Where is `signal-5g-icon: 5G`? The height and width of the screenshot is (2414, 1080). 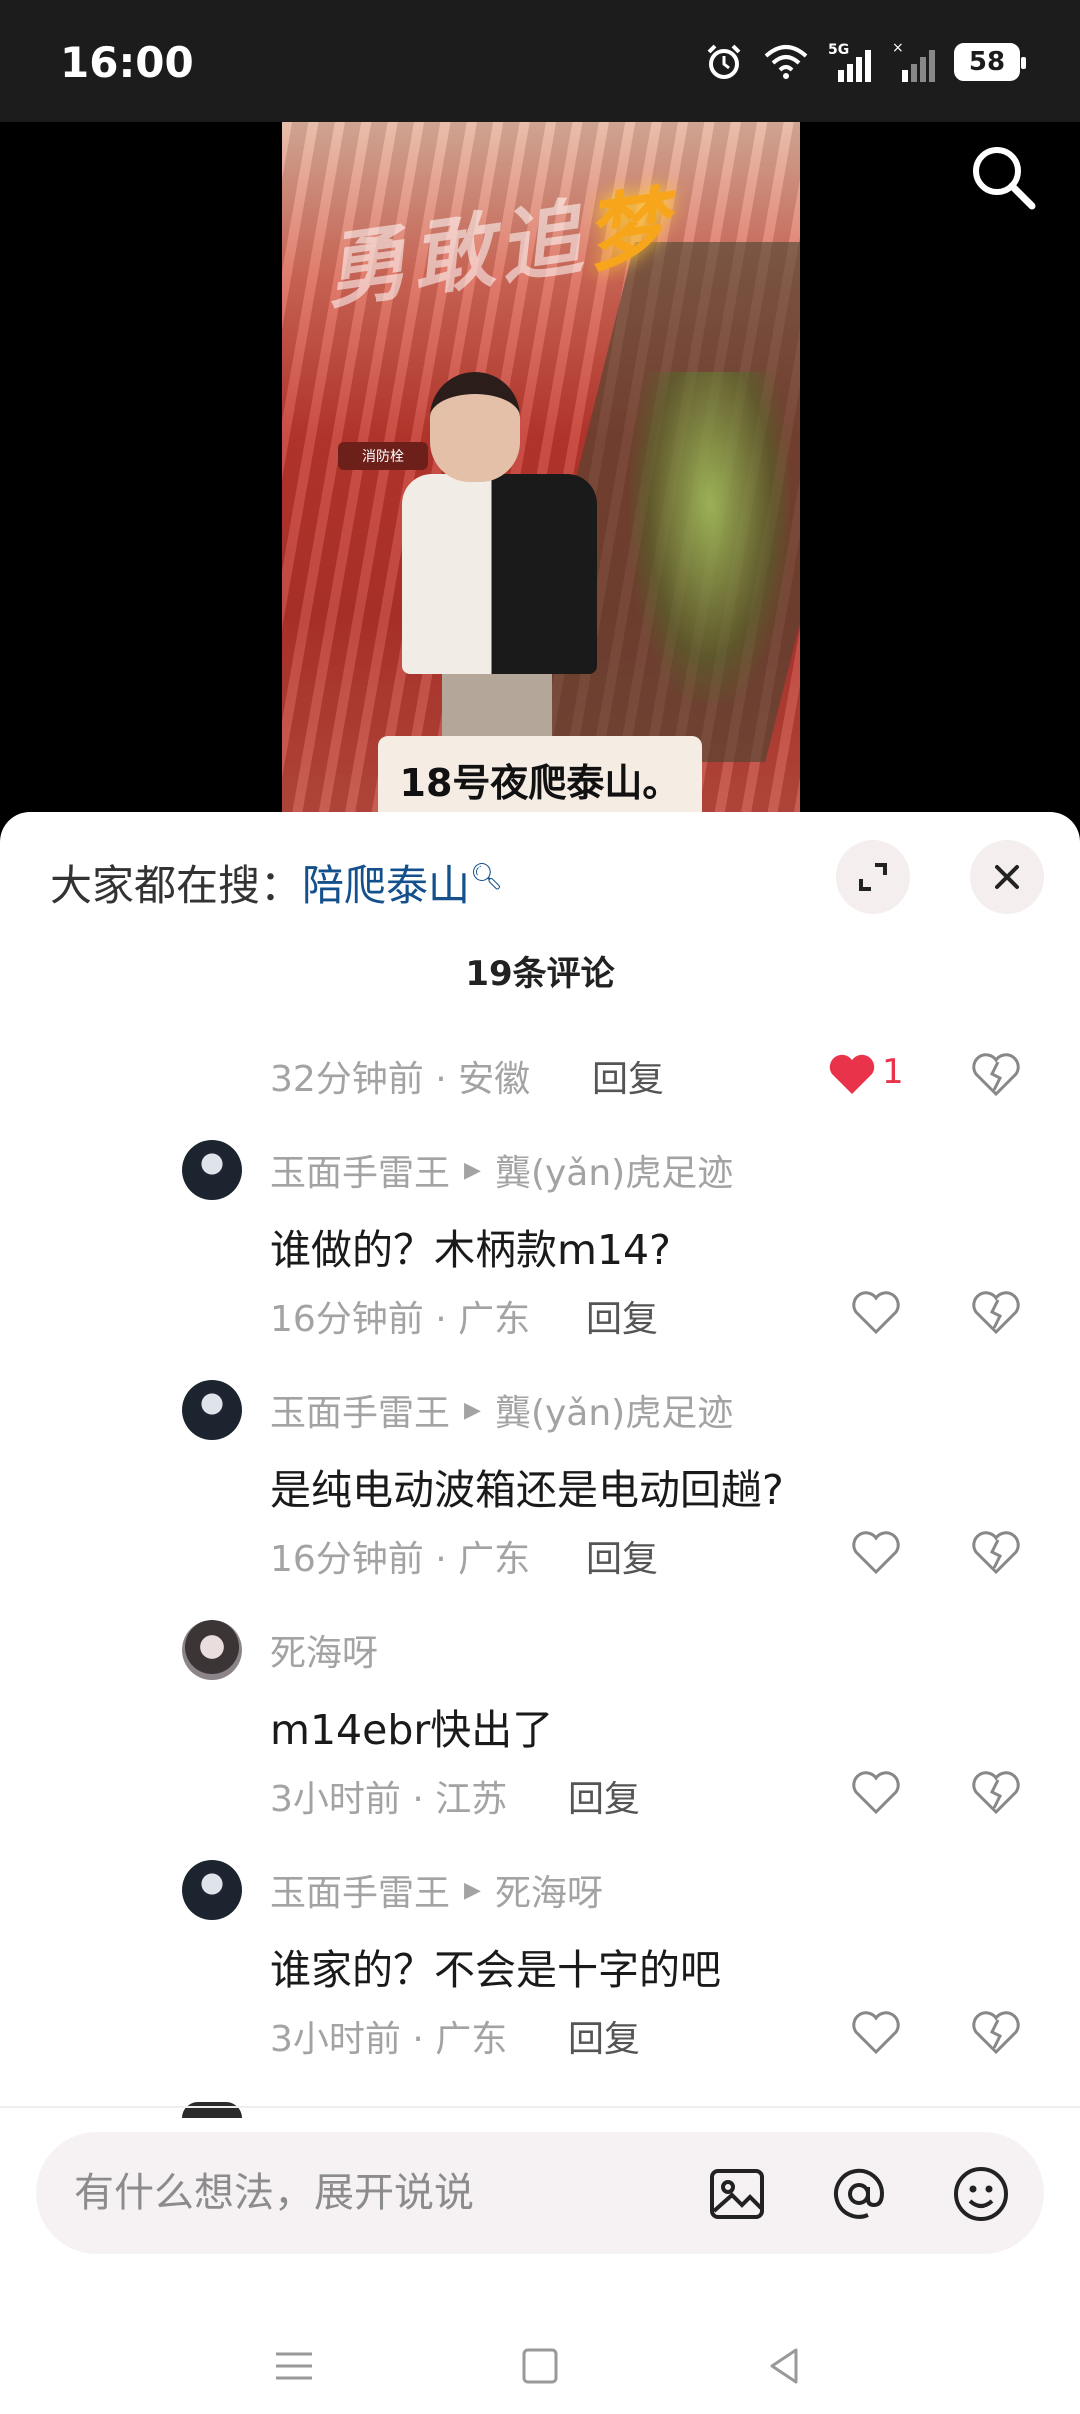
signal-5g-icon: 5G is located at coordinates (849, 62).